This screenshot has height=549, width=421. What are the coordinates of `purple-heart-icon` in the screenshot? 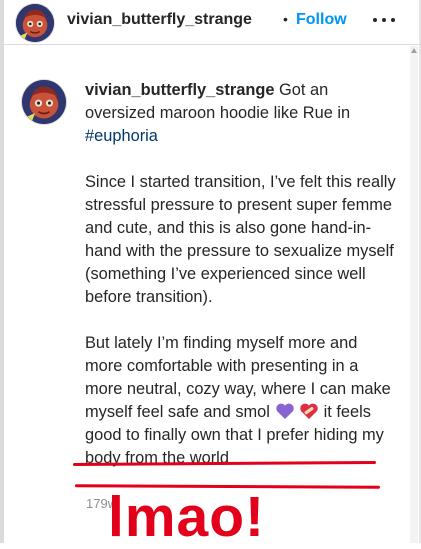 It's located at (284, 411).